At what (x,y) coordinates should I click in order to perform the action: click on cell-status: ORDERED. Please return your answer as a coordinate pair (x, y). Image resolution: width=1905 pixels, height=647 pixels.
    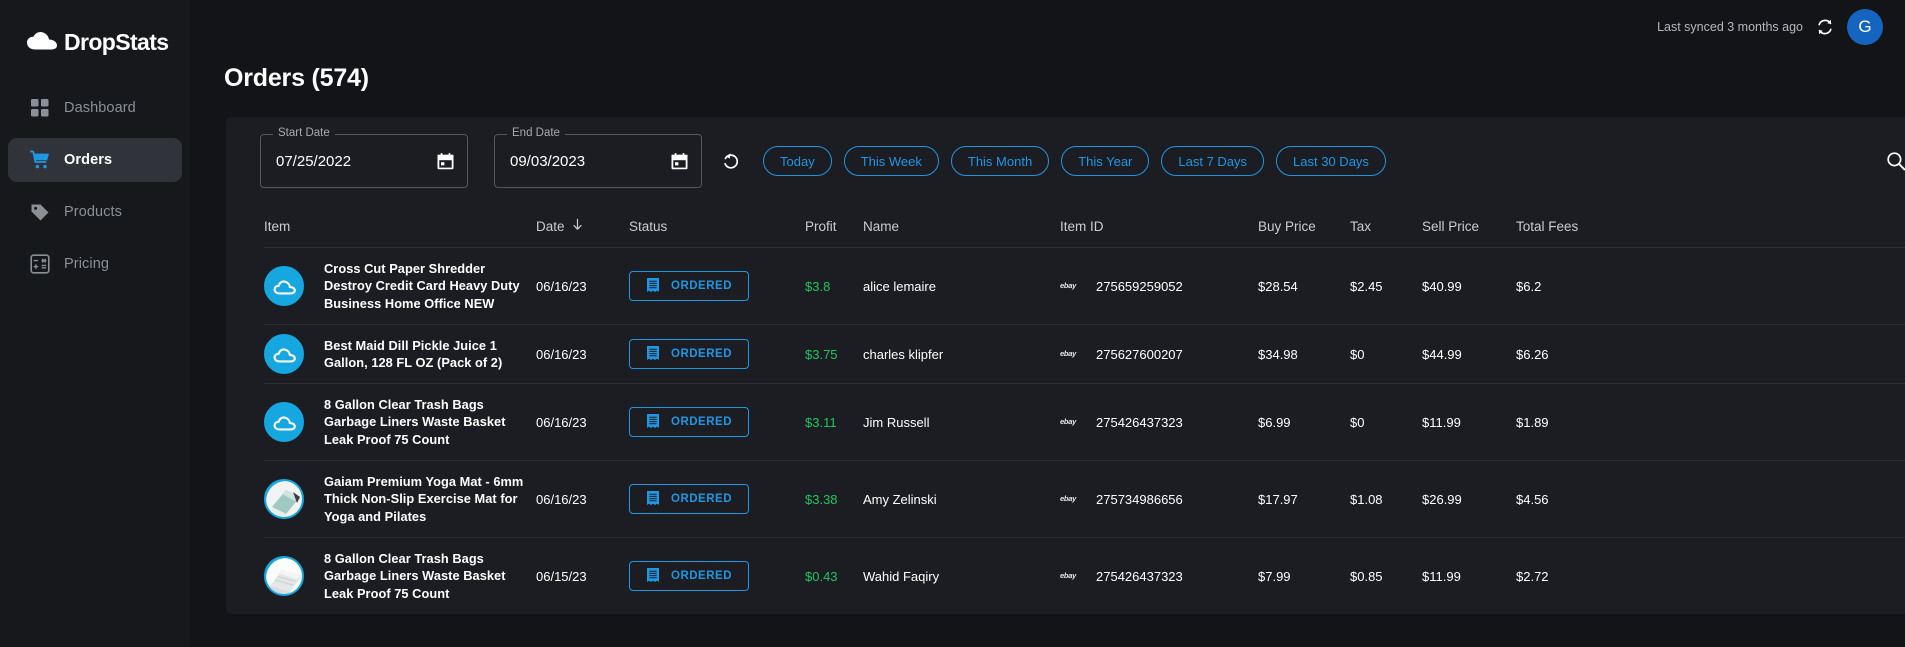
    Looking at the image, I should click on (717, 576).